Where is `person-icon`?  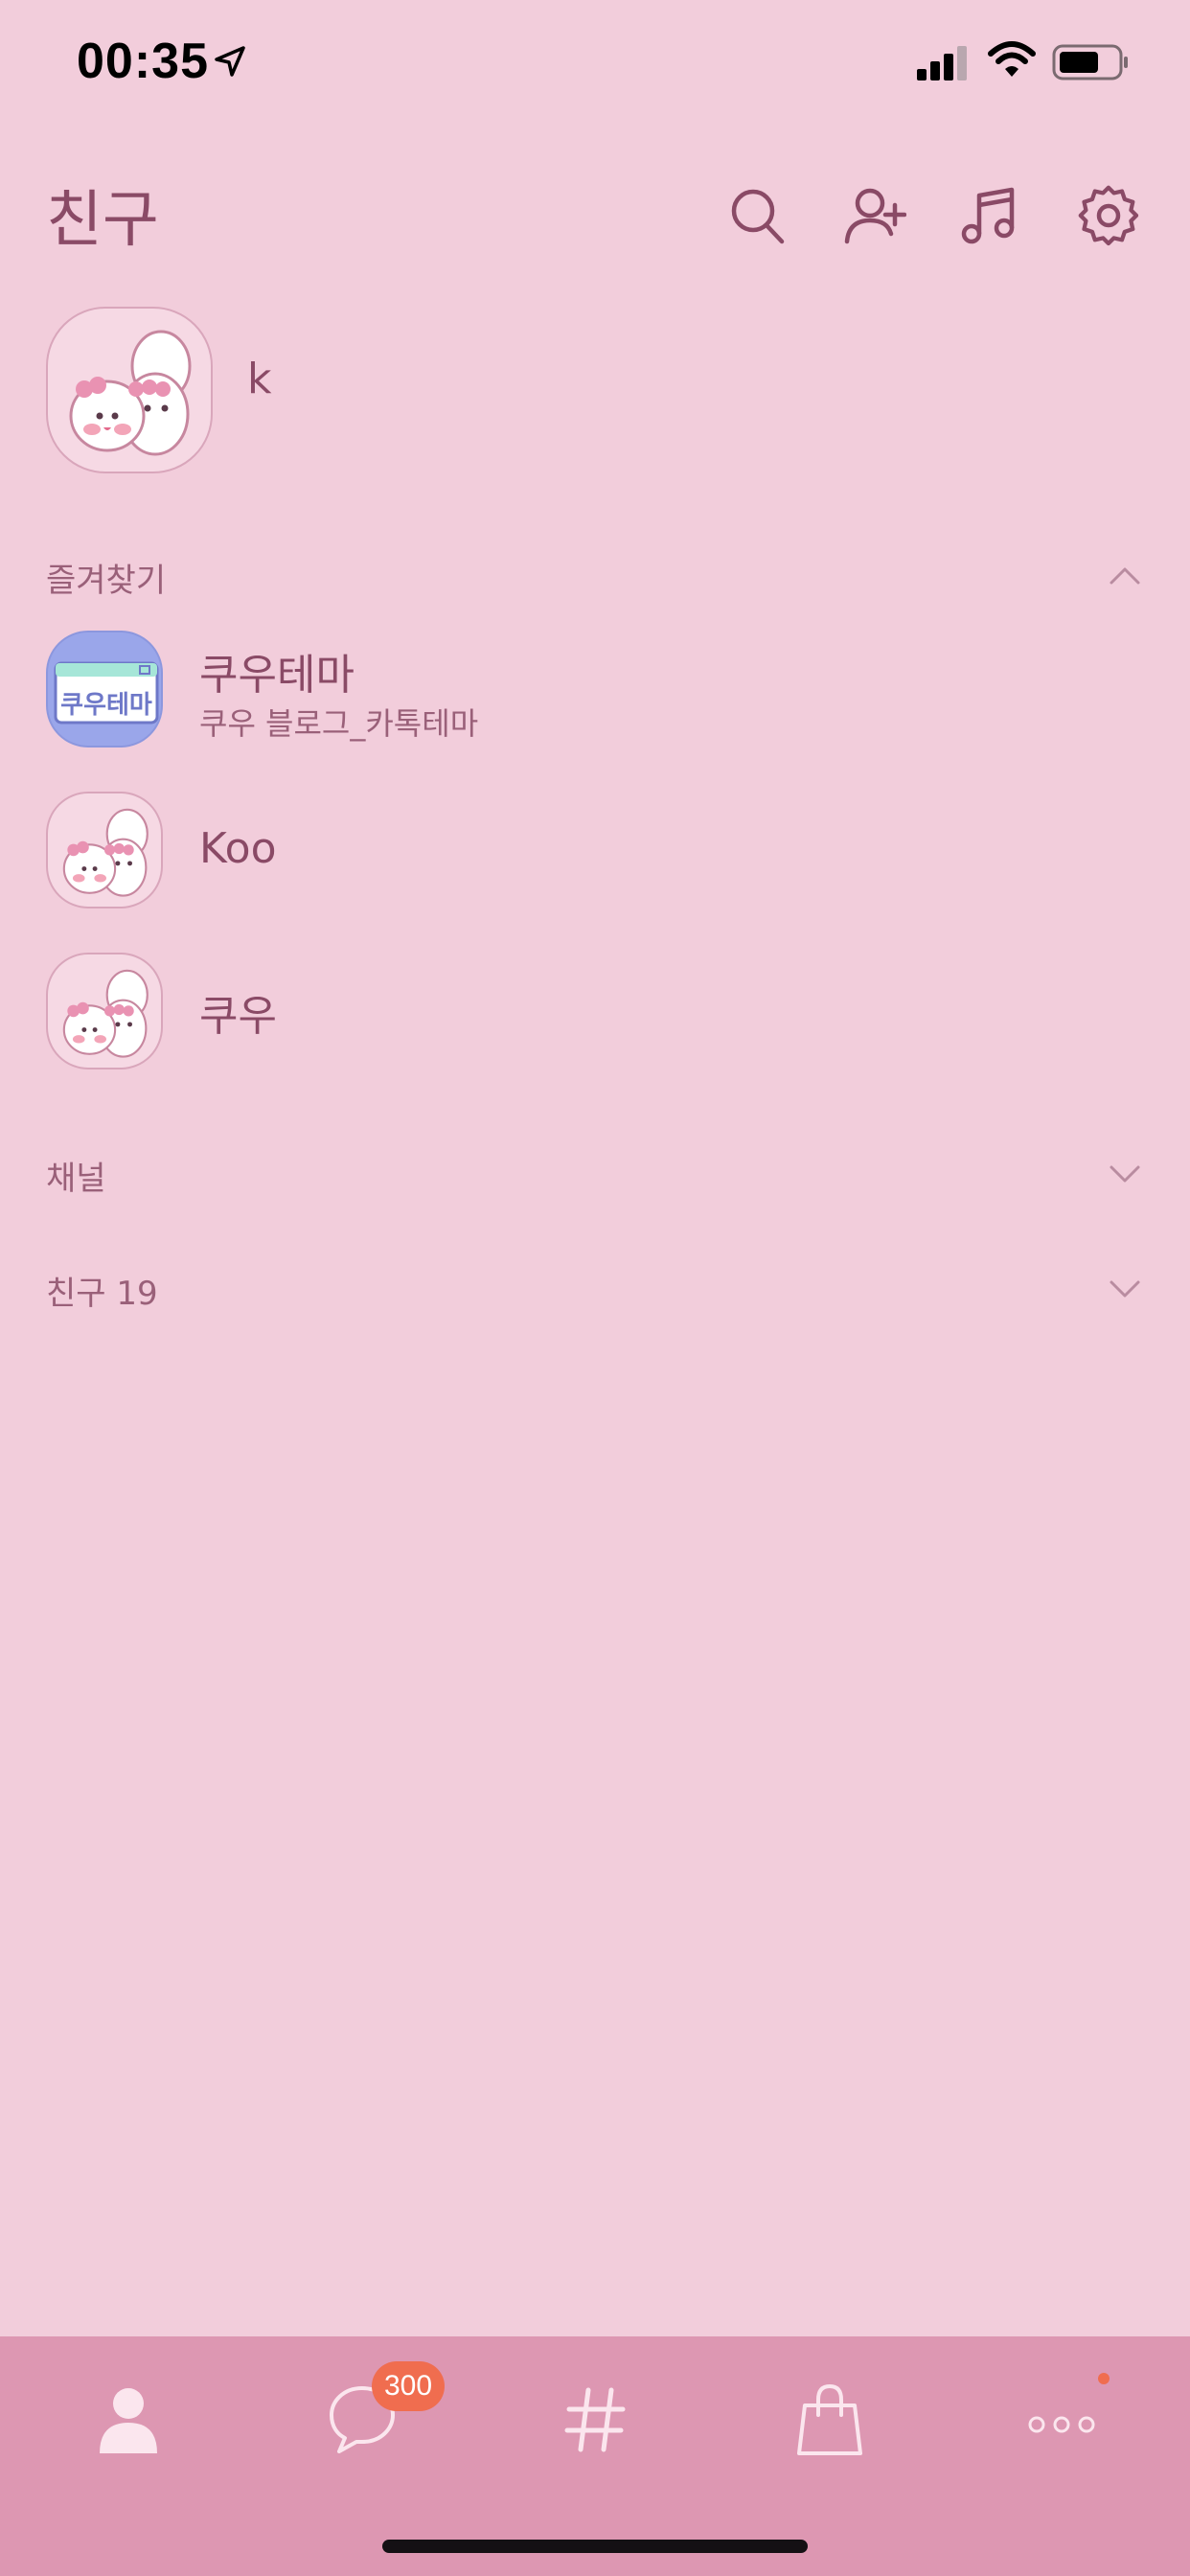
person-icon is located at coordinates (128, 2420).